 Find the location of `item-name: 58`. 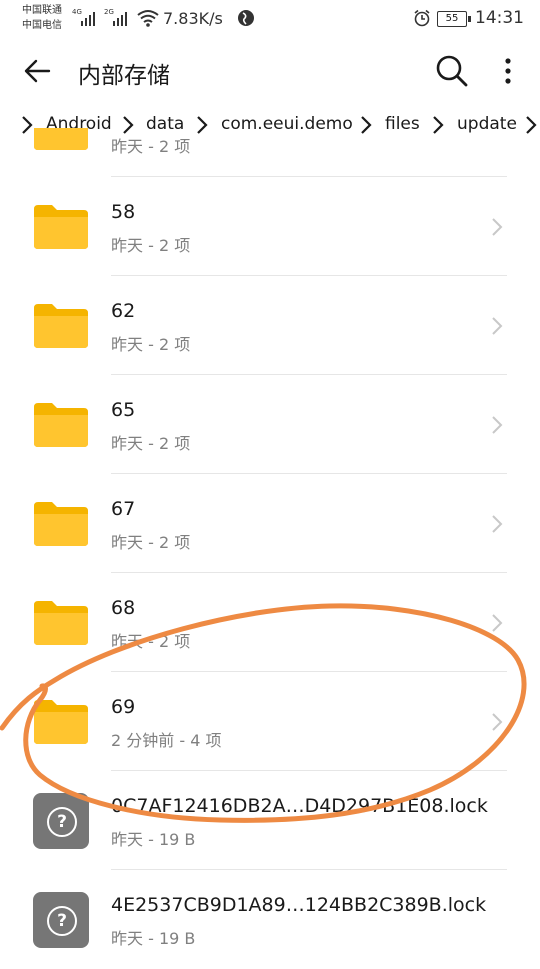

item-name: 58 is located at coordinates (123, 212).